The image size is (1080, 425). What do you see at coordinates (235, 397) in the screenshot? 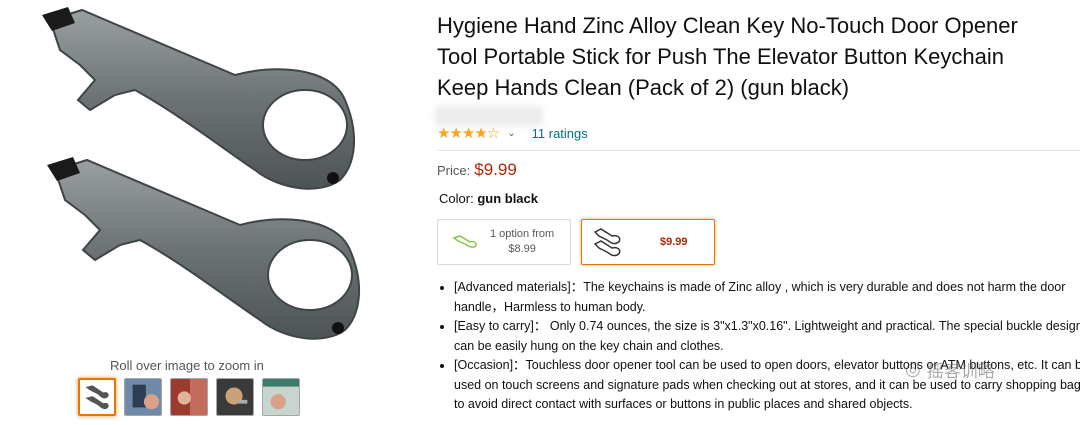
I see `thumbnail-on-keys` at bounding box center [235, 397].